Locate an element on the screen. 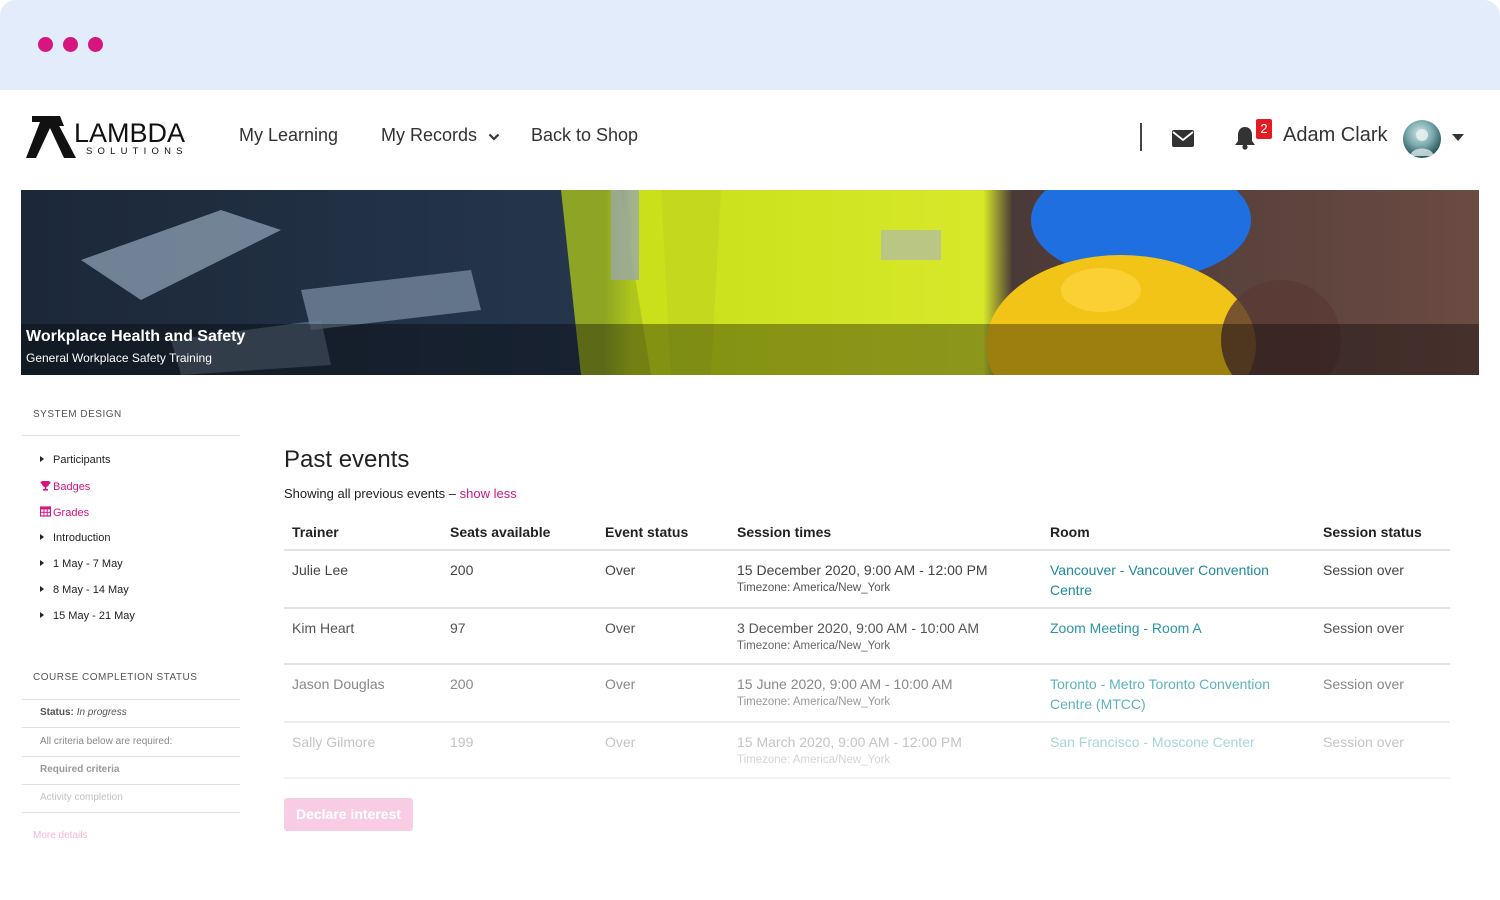 The width and height of the screenshot is (1500, 900). sidebar-item-introduction: Introduction is located at coordinates (75, 538).